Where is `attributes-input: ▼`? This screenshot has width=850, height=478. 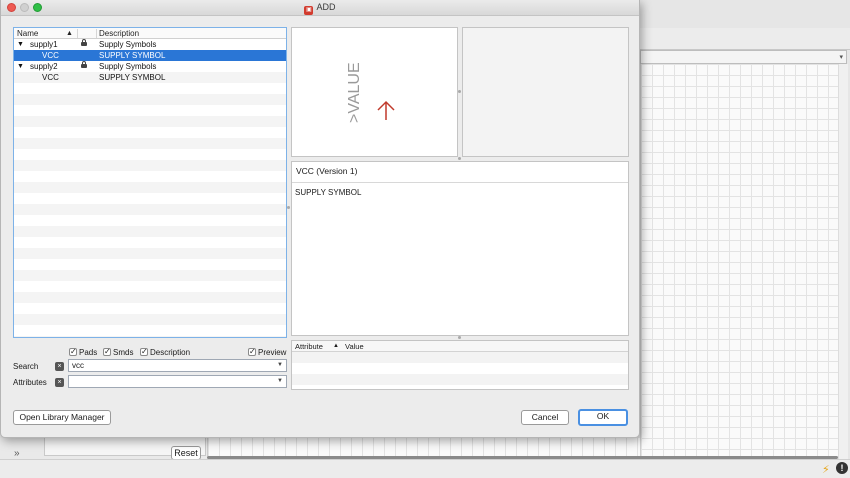 attributes-input: ▼ is located at coordinates (177, 381).